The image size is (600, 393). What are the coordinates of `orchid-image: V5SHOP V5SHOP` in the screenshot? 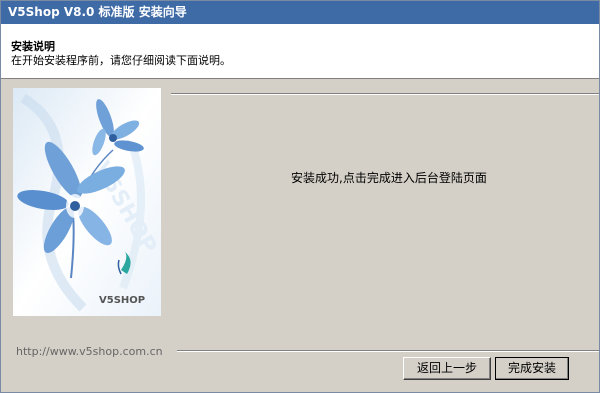 It's located at (87, 202).